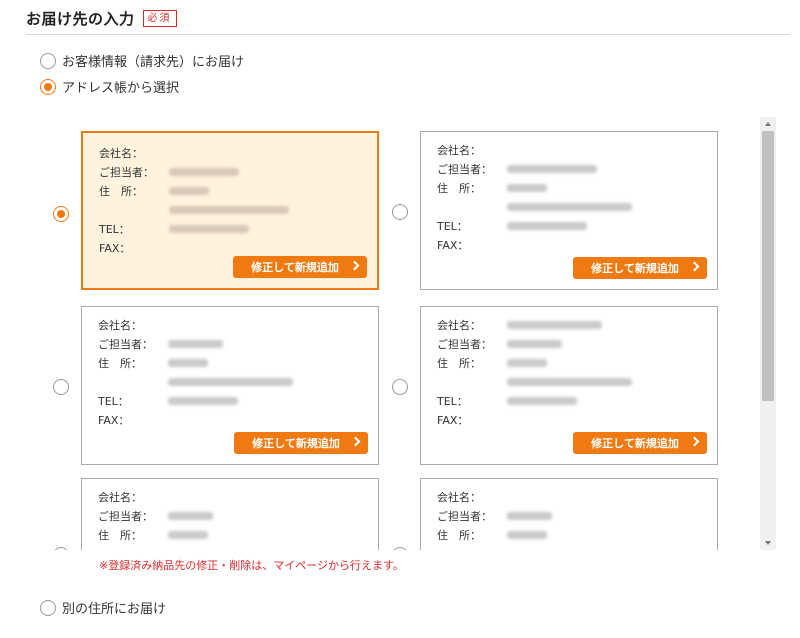 The width and height of the screenshot is (800, 638). I want to click on option-other-address: 別の住所にお届け, so click(103, 607).